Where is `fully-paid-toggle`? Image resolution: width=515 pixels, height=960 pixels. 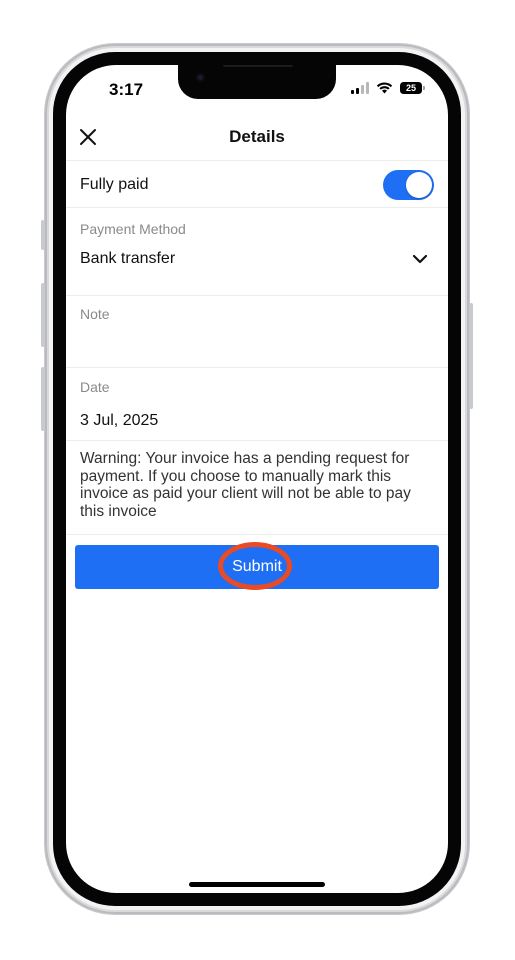
fully-paid-toggle is located at coordinates (408, 185).